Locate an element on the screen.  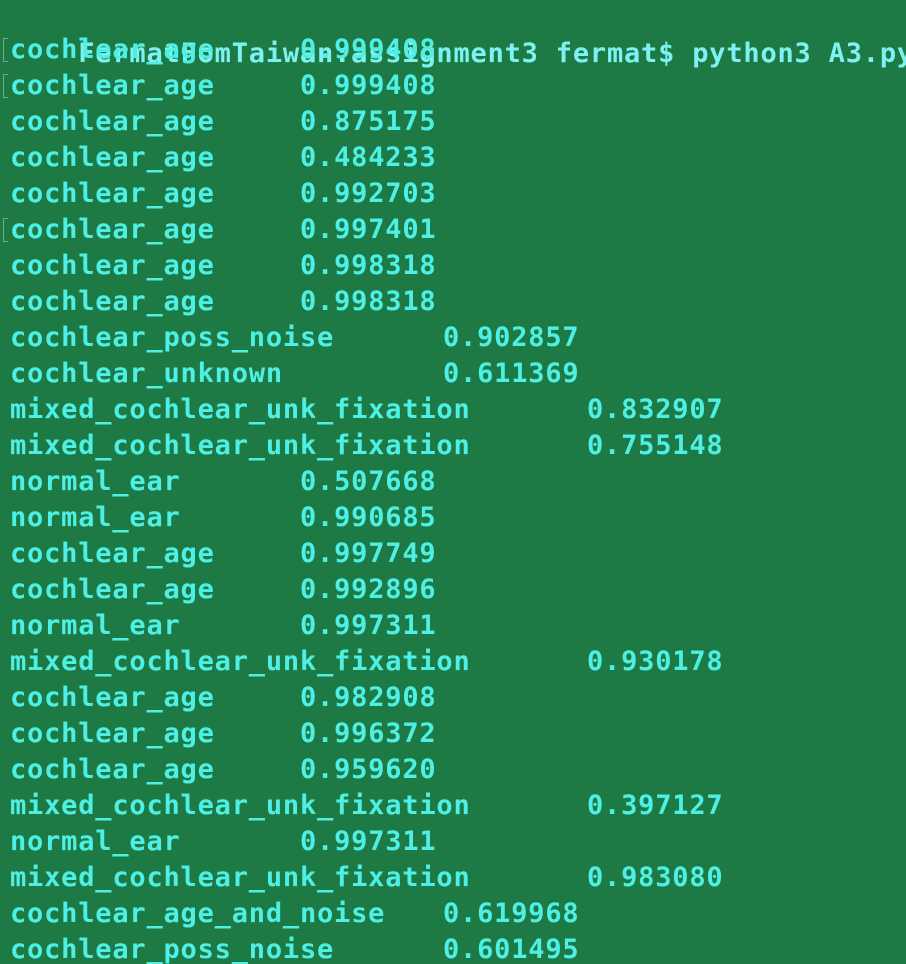
output-value: 0.997401 is located at coordinates (368, 229).